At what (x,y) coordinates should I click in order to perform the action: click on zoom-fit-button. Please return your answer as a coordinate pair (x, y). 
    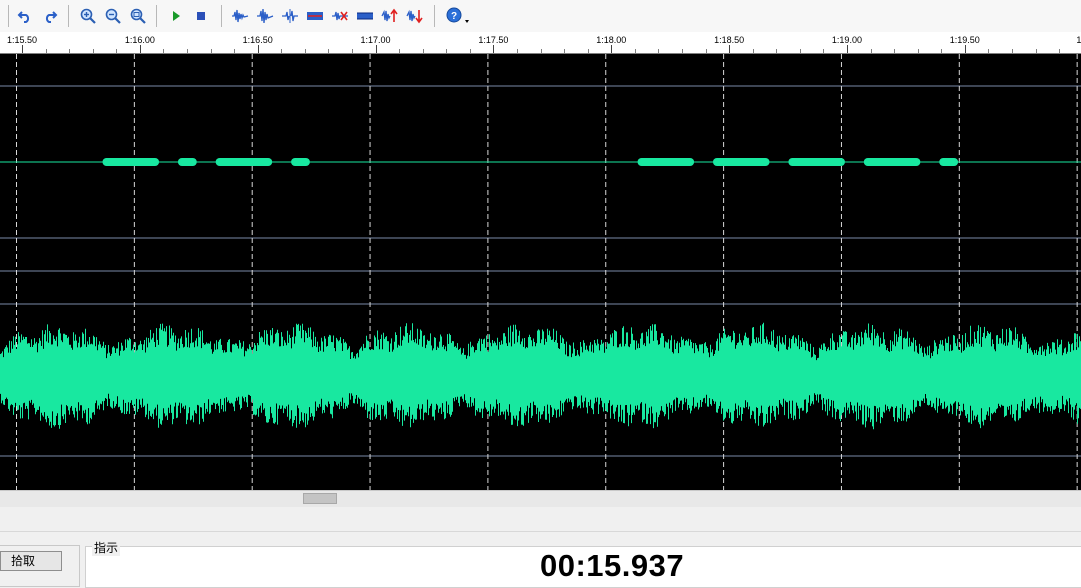
    Looking at the image, I should click on (138, 16).